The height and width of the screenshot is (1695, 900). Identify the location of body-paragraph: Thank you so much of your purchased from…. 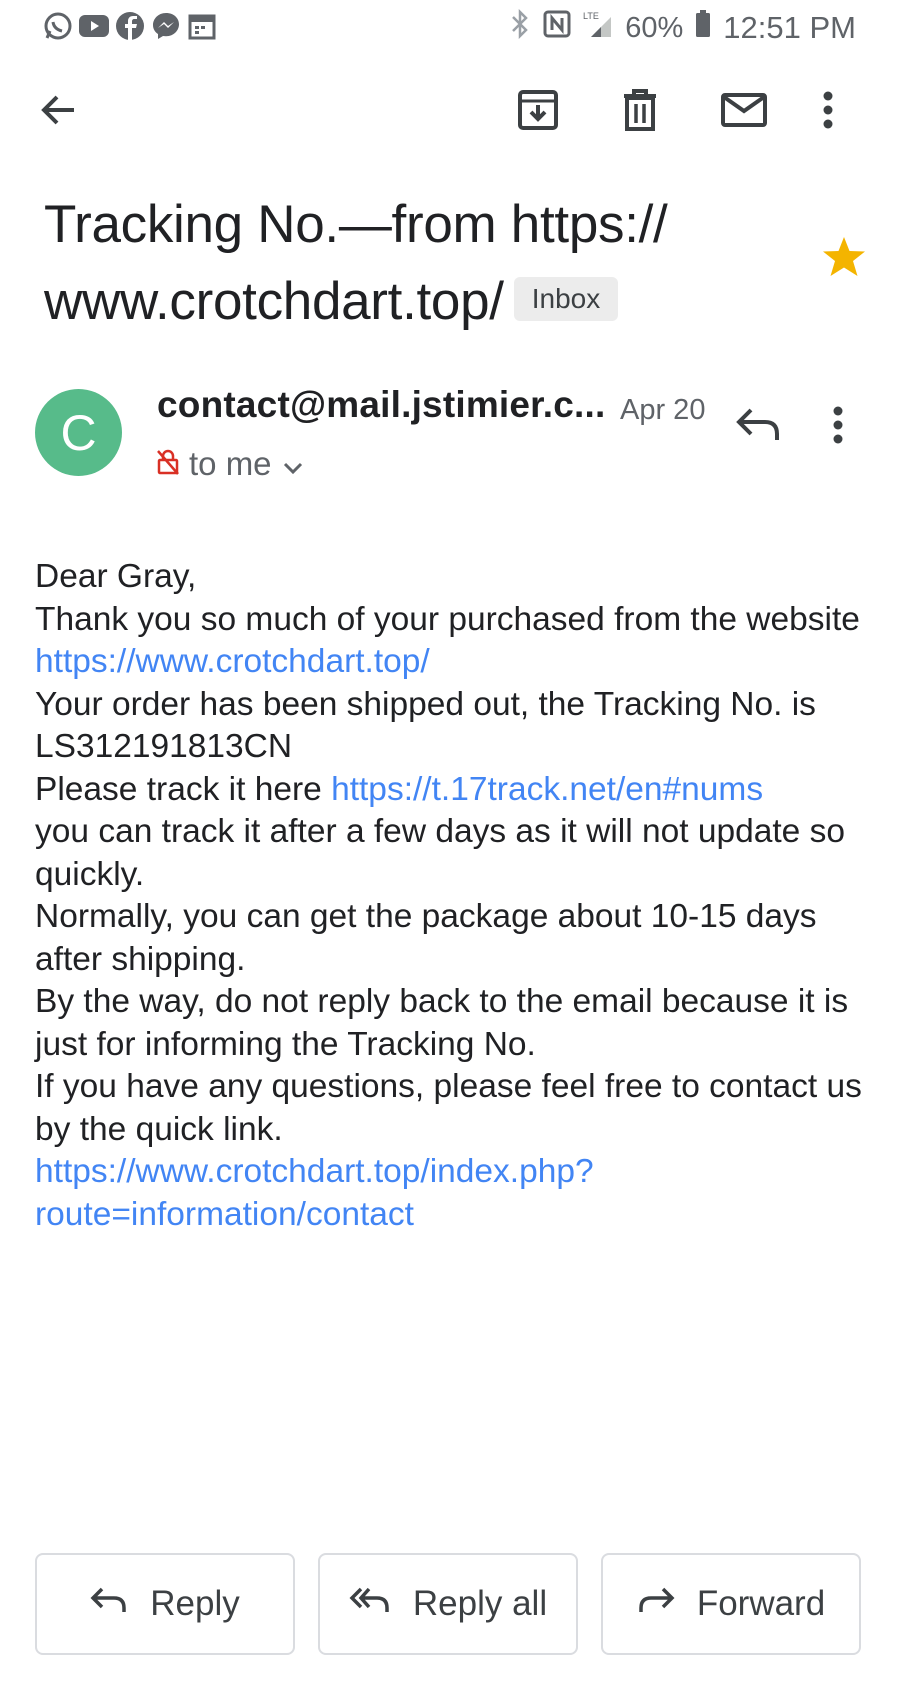
(460, 641).